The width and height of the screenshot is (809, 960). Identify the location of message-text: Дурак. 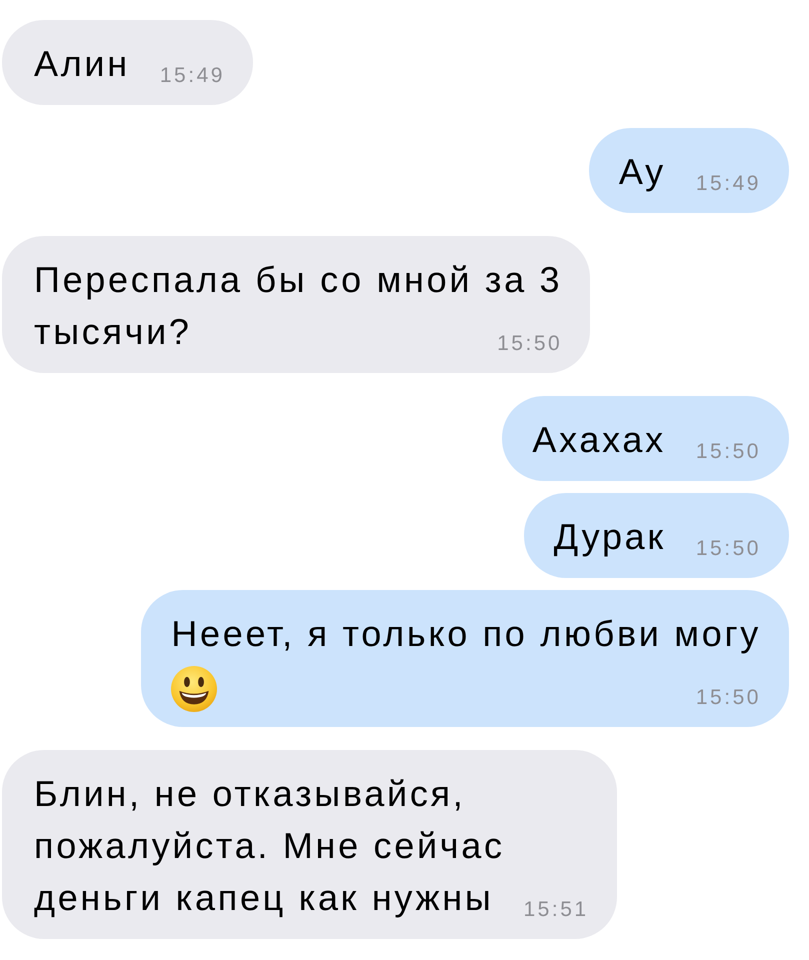
(610, 537).